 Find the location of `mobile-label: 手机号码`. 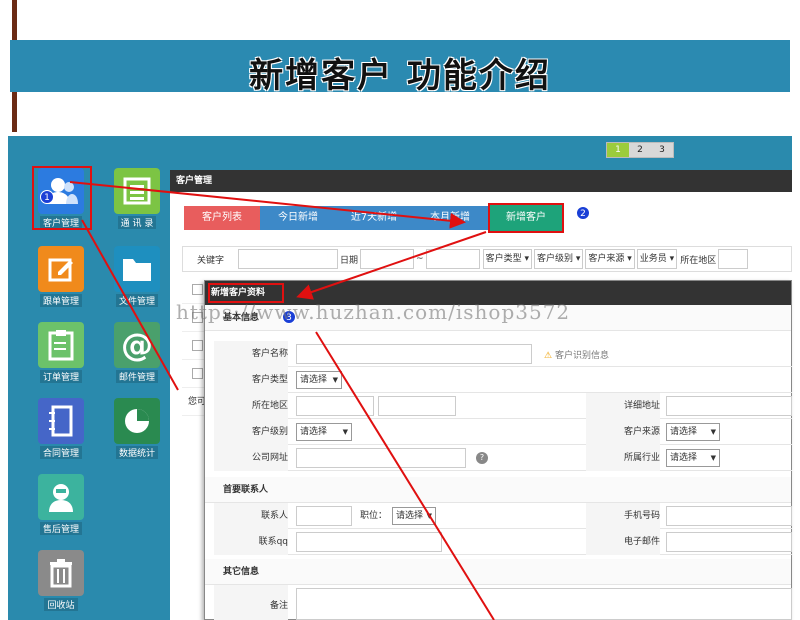

mobile-label: 手机号码 is located at coordinates (623, 516).